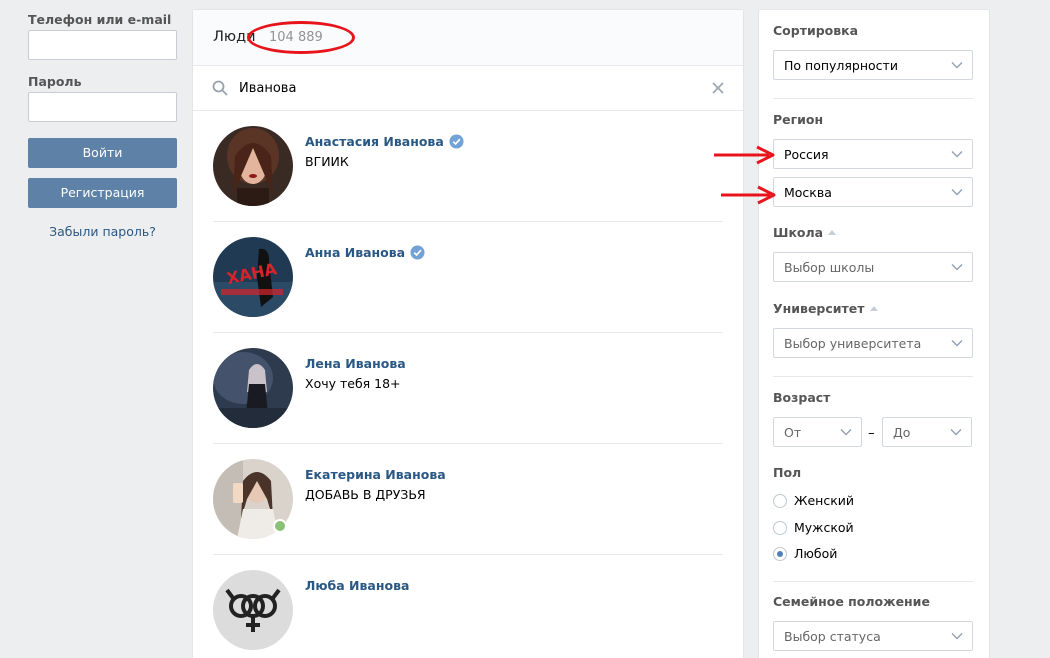  I want to click on school-select: Выбор школы, so click(873, 267).